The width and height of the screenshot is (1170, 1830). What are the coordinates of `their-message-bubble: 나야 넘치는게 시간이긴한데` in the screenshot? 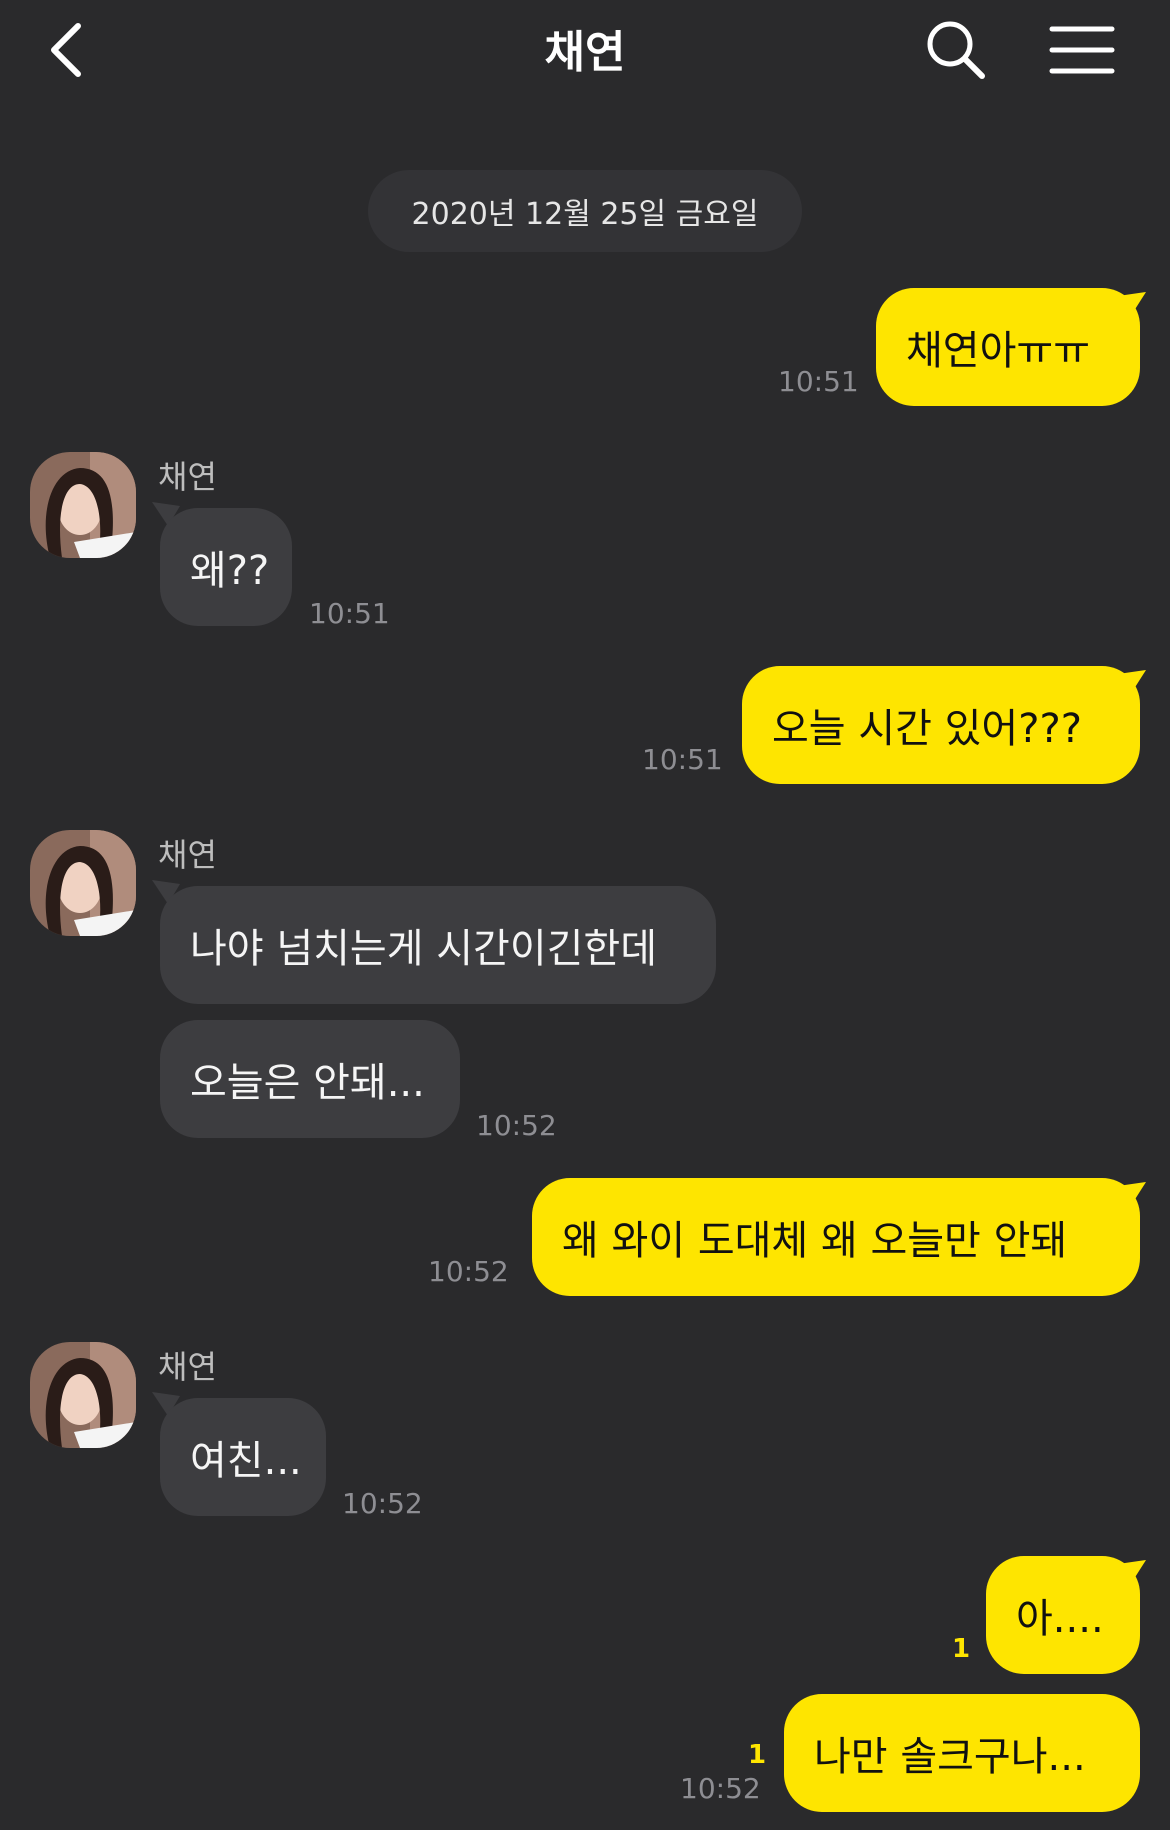 It's located at (438, 945).